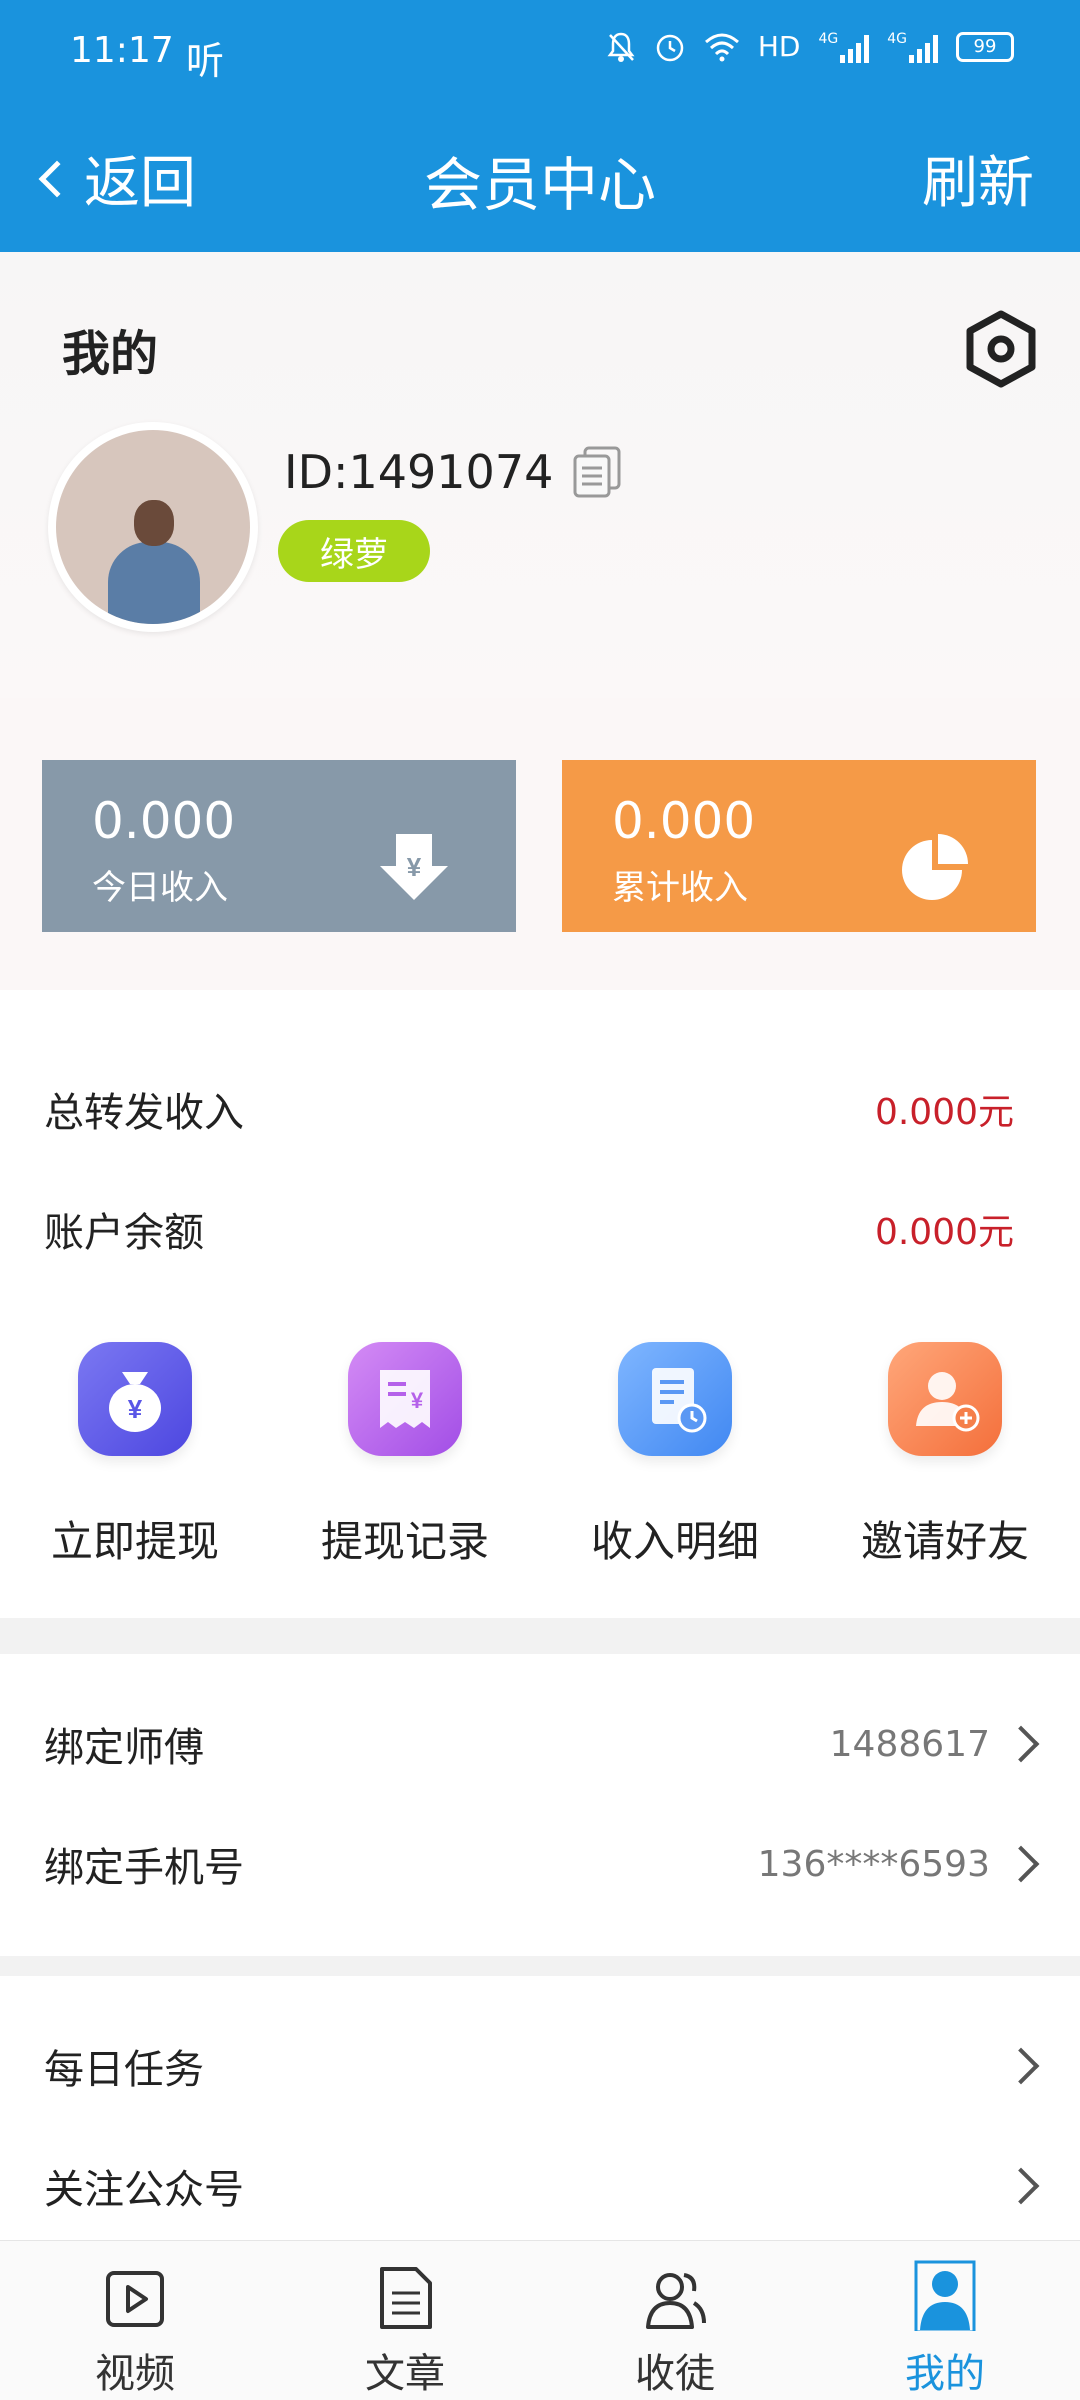 Image resolution: width=1080 pixels, height=2400 pixels. I want to click on invite-friends-button: 邀请好友, so click(945, 1455).